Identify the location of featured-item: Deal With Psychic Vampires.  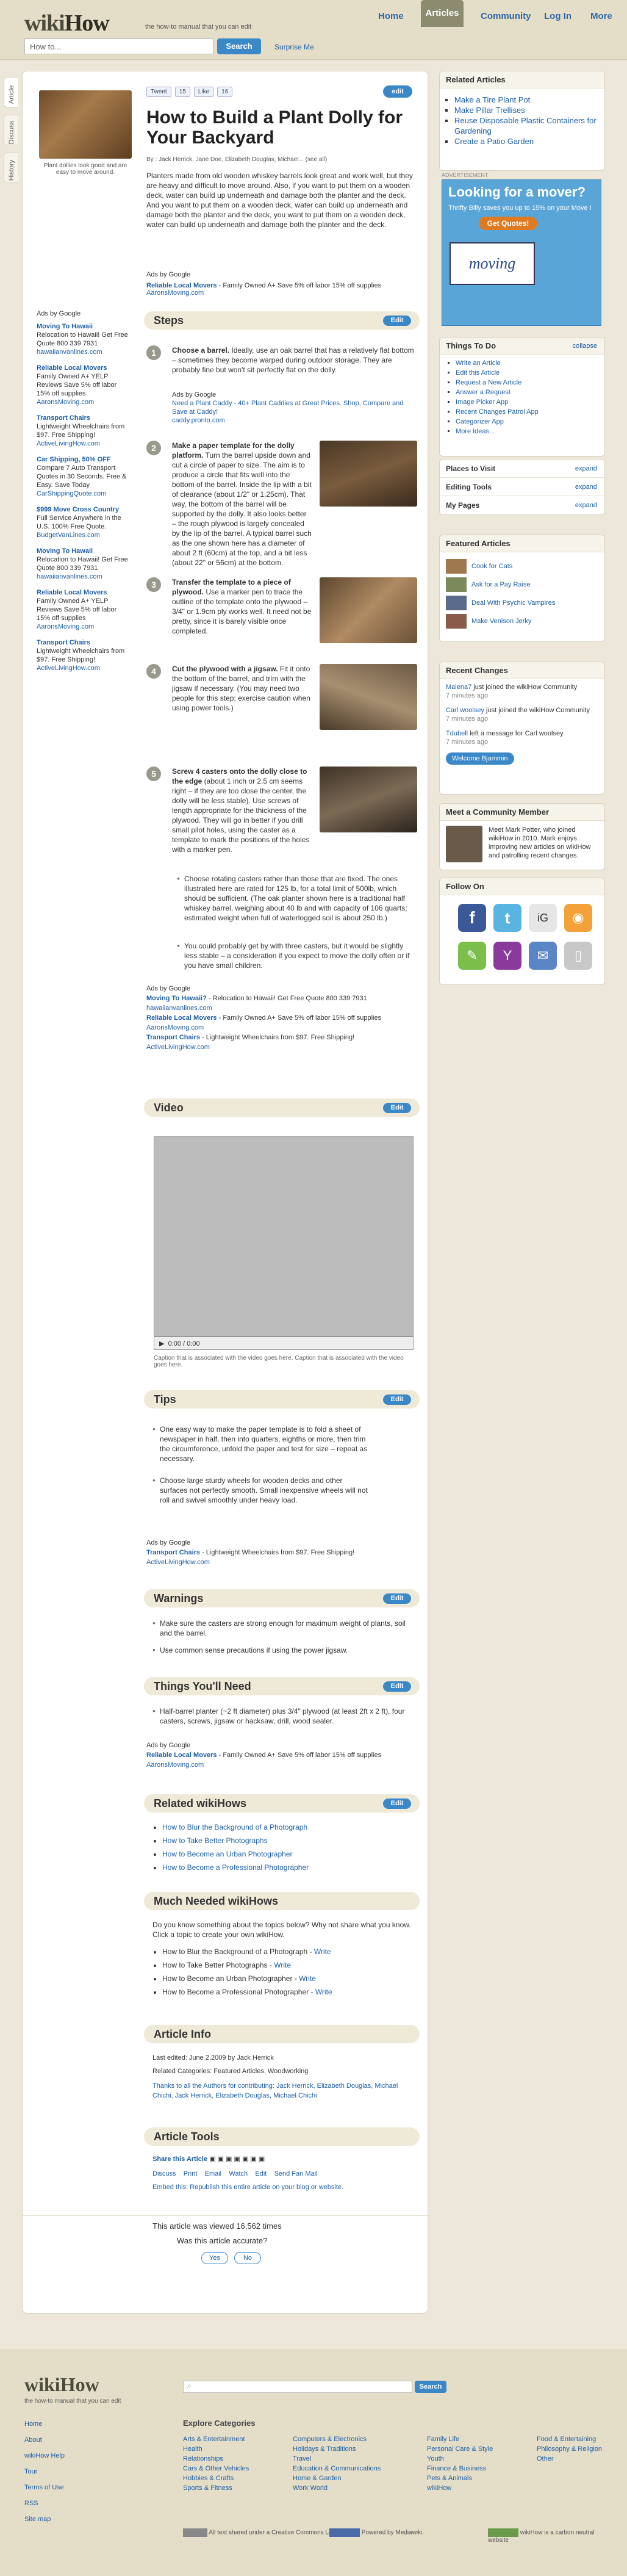
(522, 603).